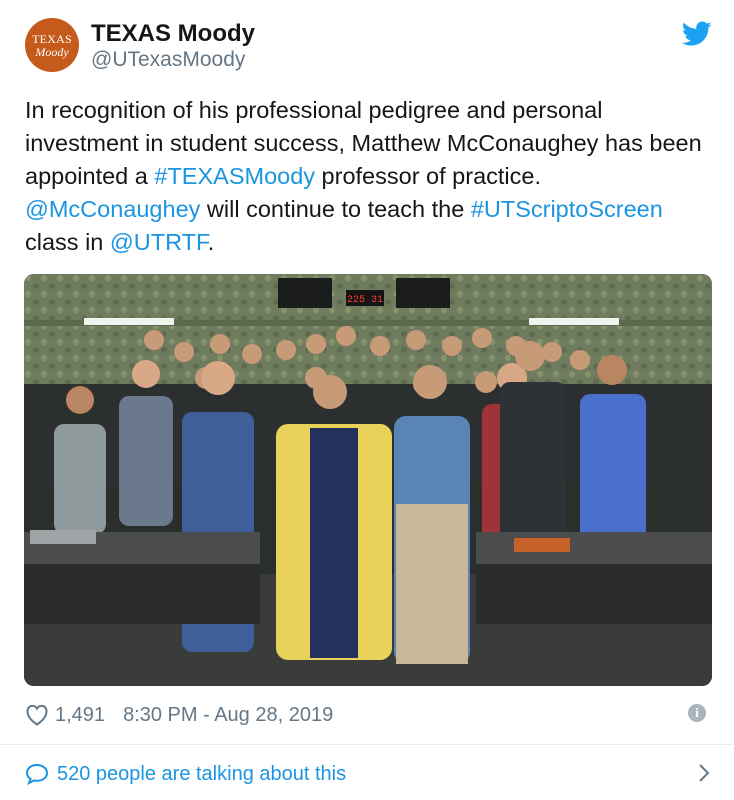 This screenshot has height=800, width=734. What do you see at coordinates (37, 774) in the screenshot?
I see `speech-bubble-icon` at bounding box center [37, 774].